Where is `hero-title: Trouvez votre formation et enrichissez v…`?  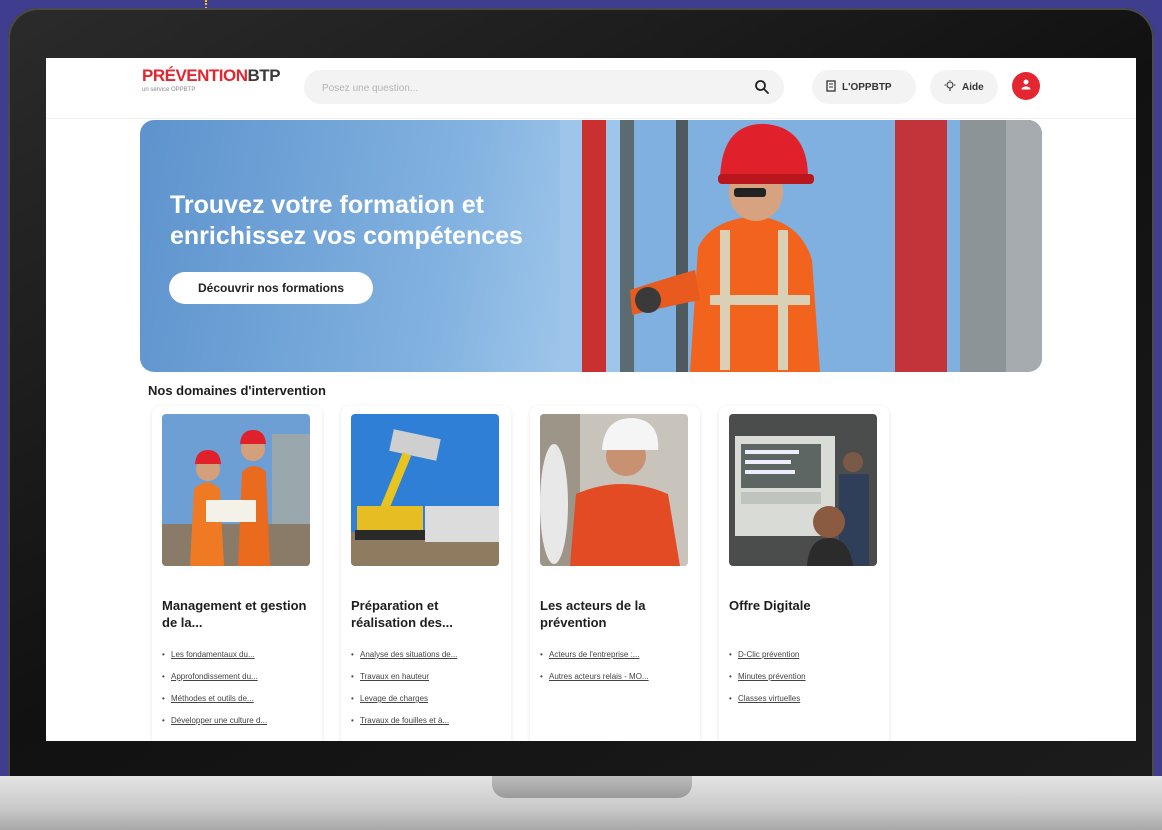 hero-title: Trouvez votre formation et enrichissez v… is located at coordinates (346, 220).